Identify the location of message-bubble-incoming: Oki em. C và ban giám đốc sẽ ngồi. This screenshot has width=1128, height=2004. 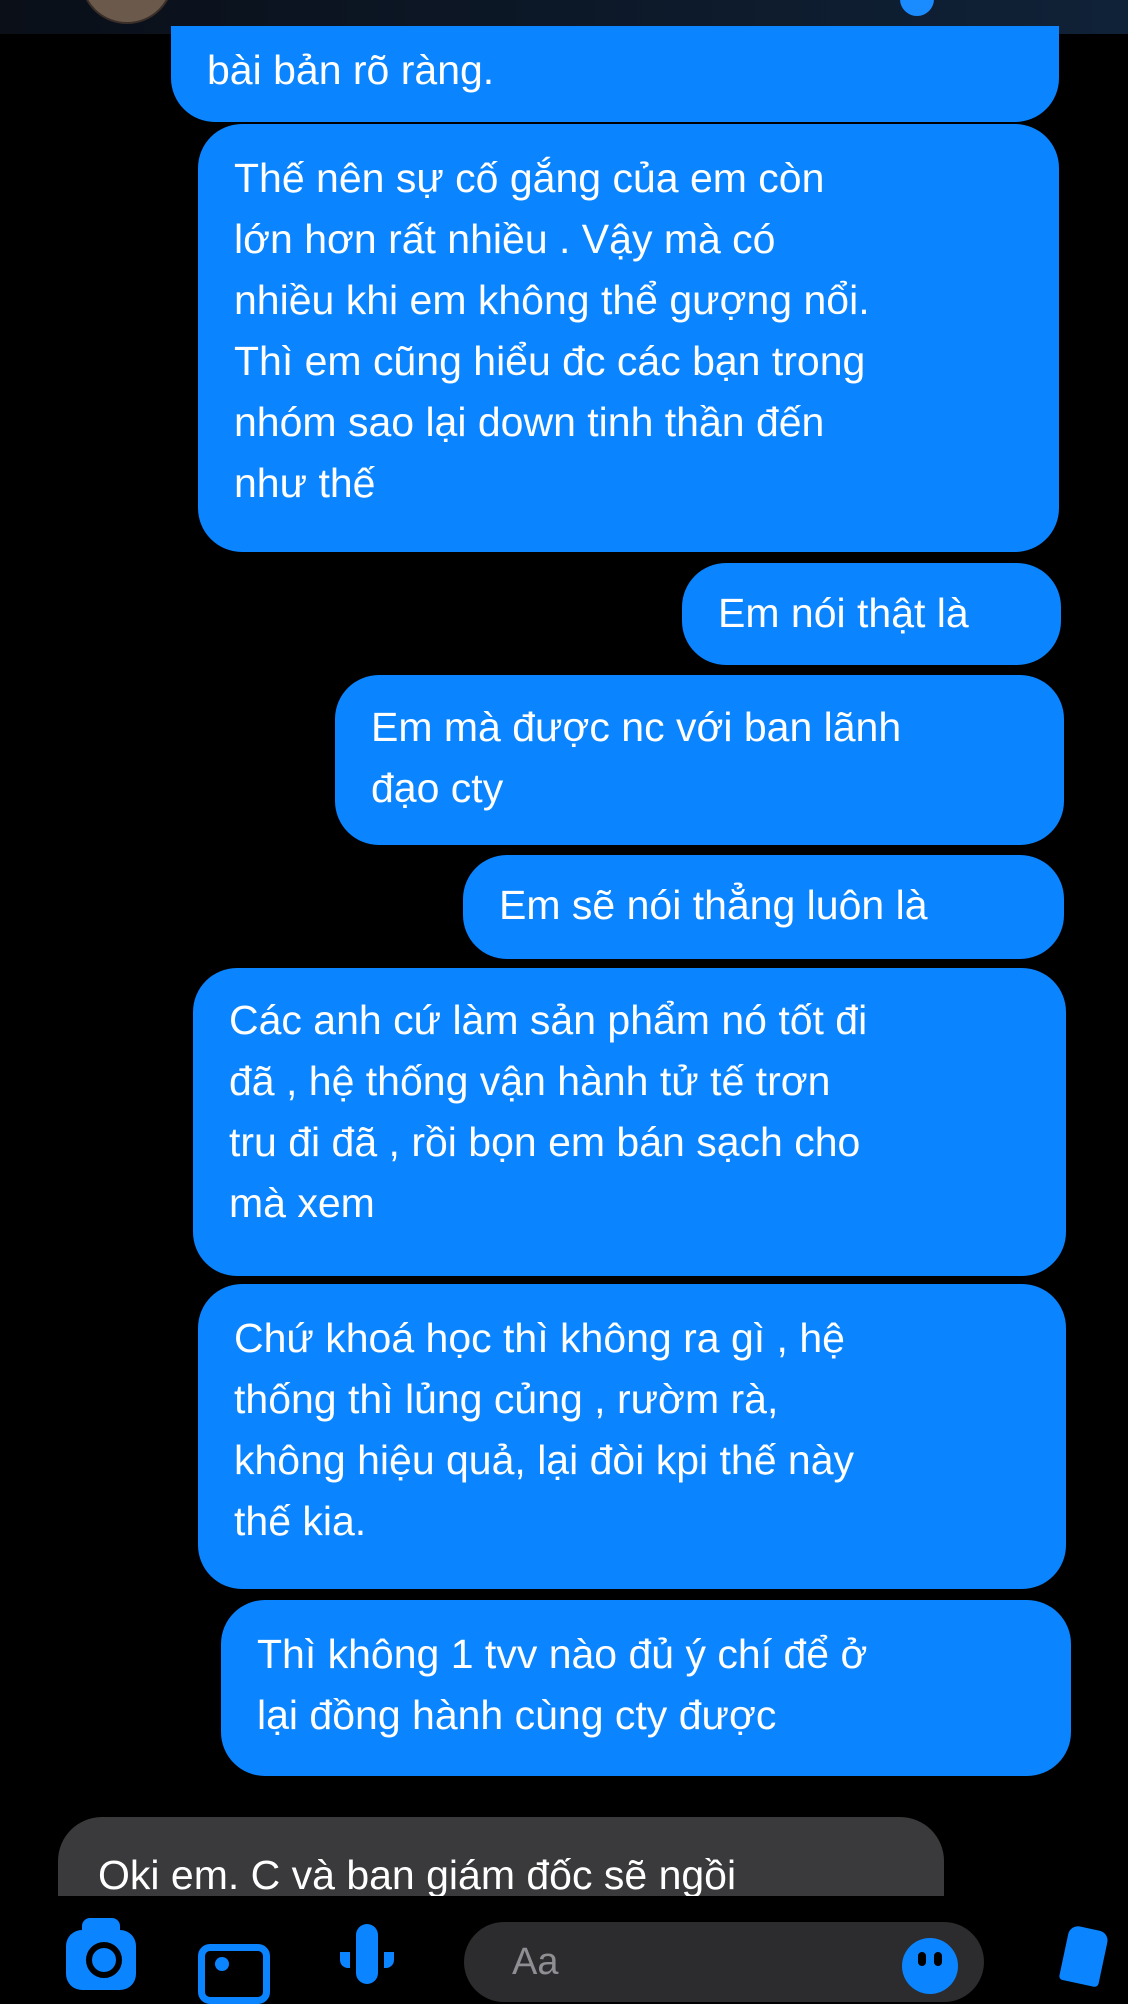
(501, 1856).